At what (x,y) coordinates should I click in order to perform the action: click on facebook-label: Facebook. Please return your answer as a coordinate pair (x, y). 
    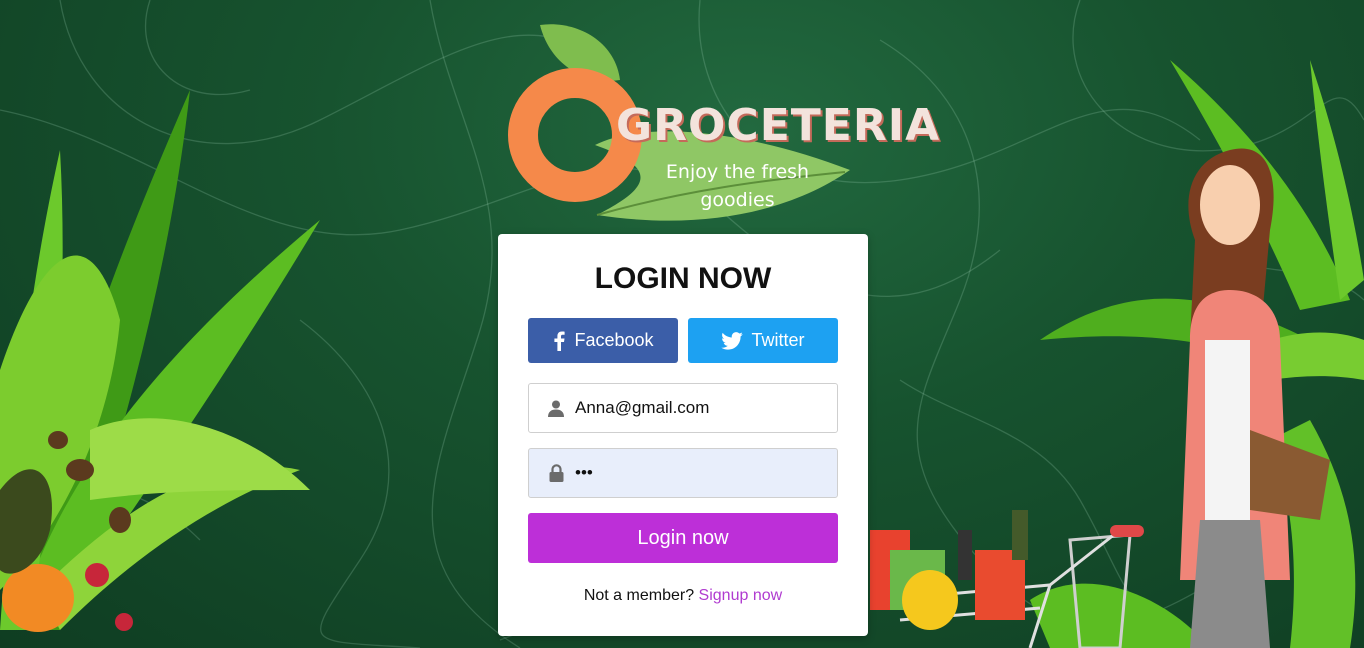
    Looking at the image, I should click on (614, 340).